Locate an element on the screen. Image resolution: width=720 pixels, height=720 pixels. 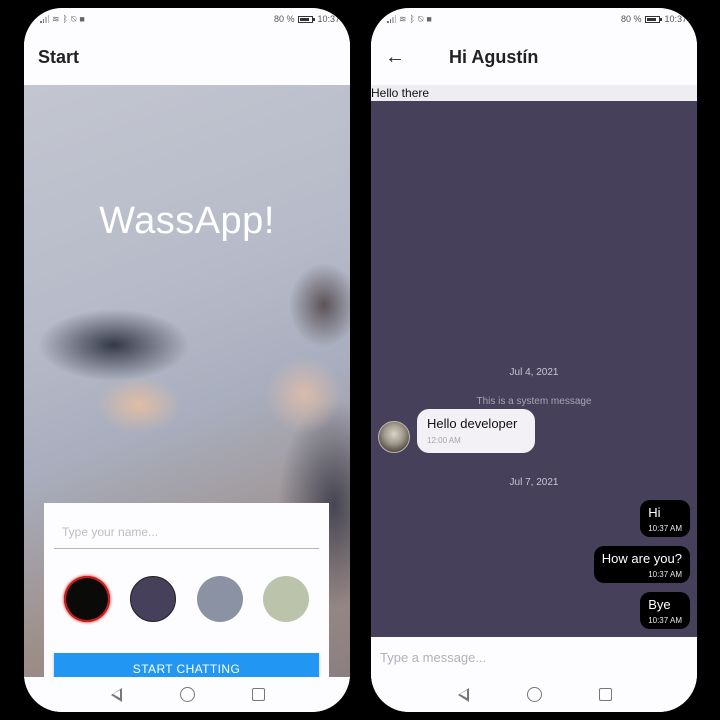
app-bar: ← Hi Agustín is located at coordinates (534, 57).